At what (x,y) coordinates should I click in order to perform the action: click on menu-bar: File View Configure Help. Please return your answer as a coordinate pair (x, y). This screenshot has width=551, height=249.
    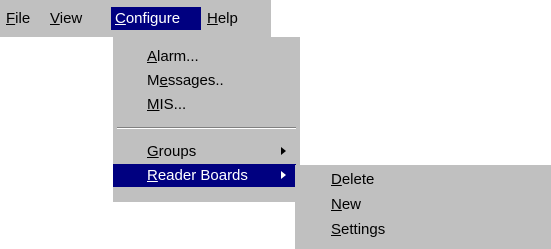
    Looking at the image, I should click on (135, 18).